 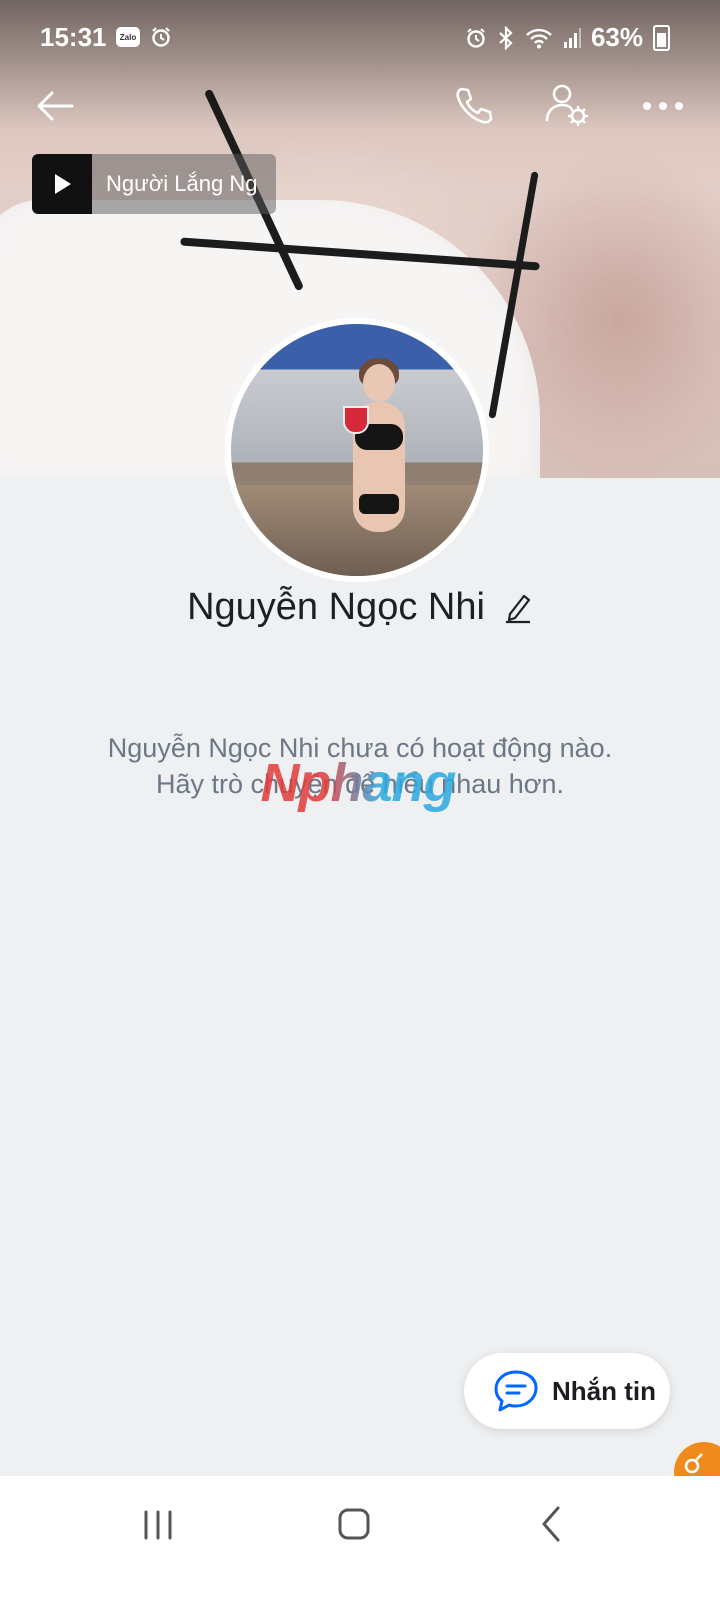 What do you see at coordinates (336, 607) in the screenshot?
I see `profile-name: Nguyễn Ngọc Nhi` at bounding box center [336, 607].